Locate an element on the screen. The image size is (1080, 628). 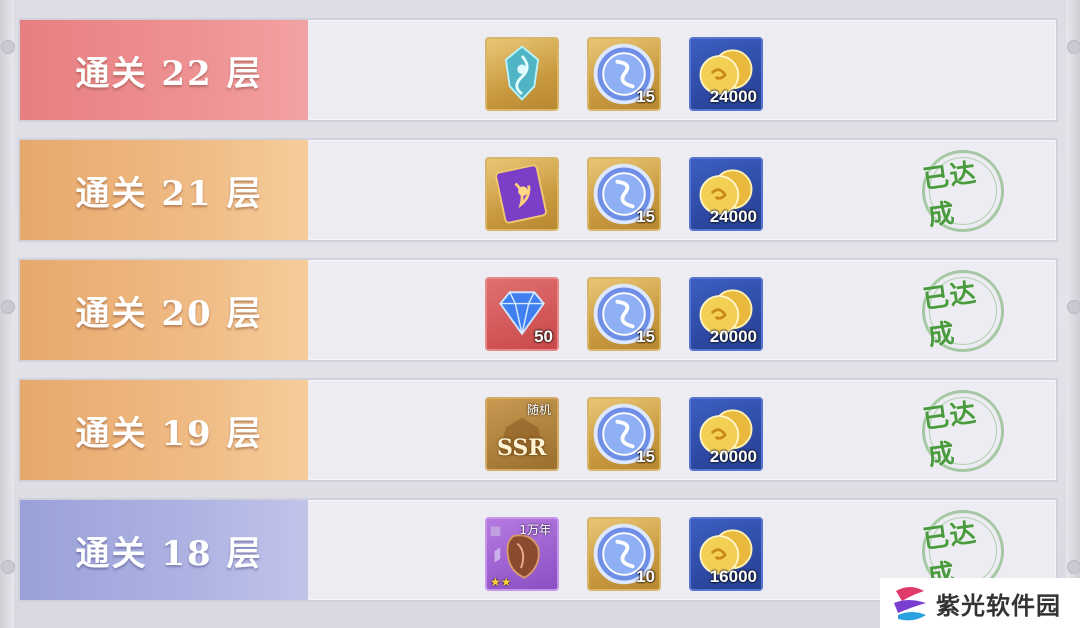
watermark-logo-icon is located at coordinates (910, 604).